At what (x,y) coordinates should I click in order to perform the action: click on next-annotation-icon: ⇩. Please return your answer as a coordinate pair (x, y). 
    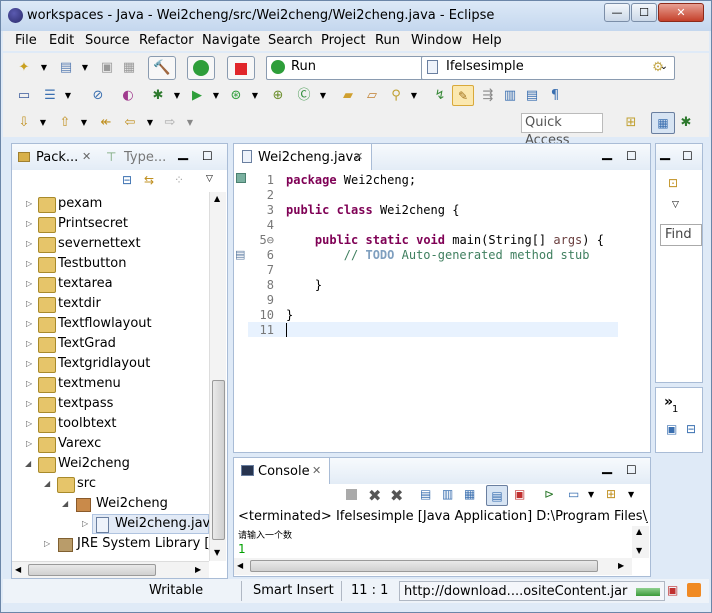
    Looking at the image, I should click on (24, 123).